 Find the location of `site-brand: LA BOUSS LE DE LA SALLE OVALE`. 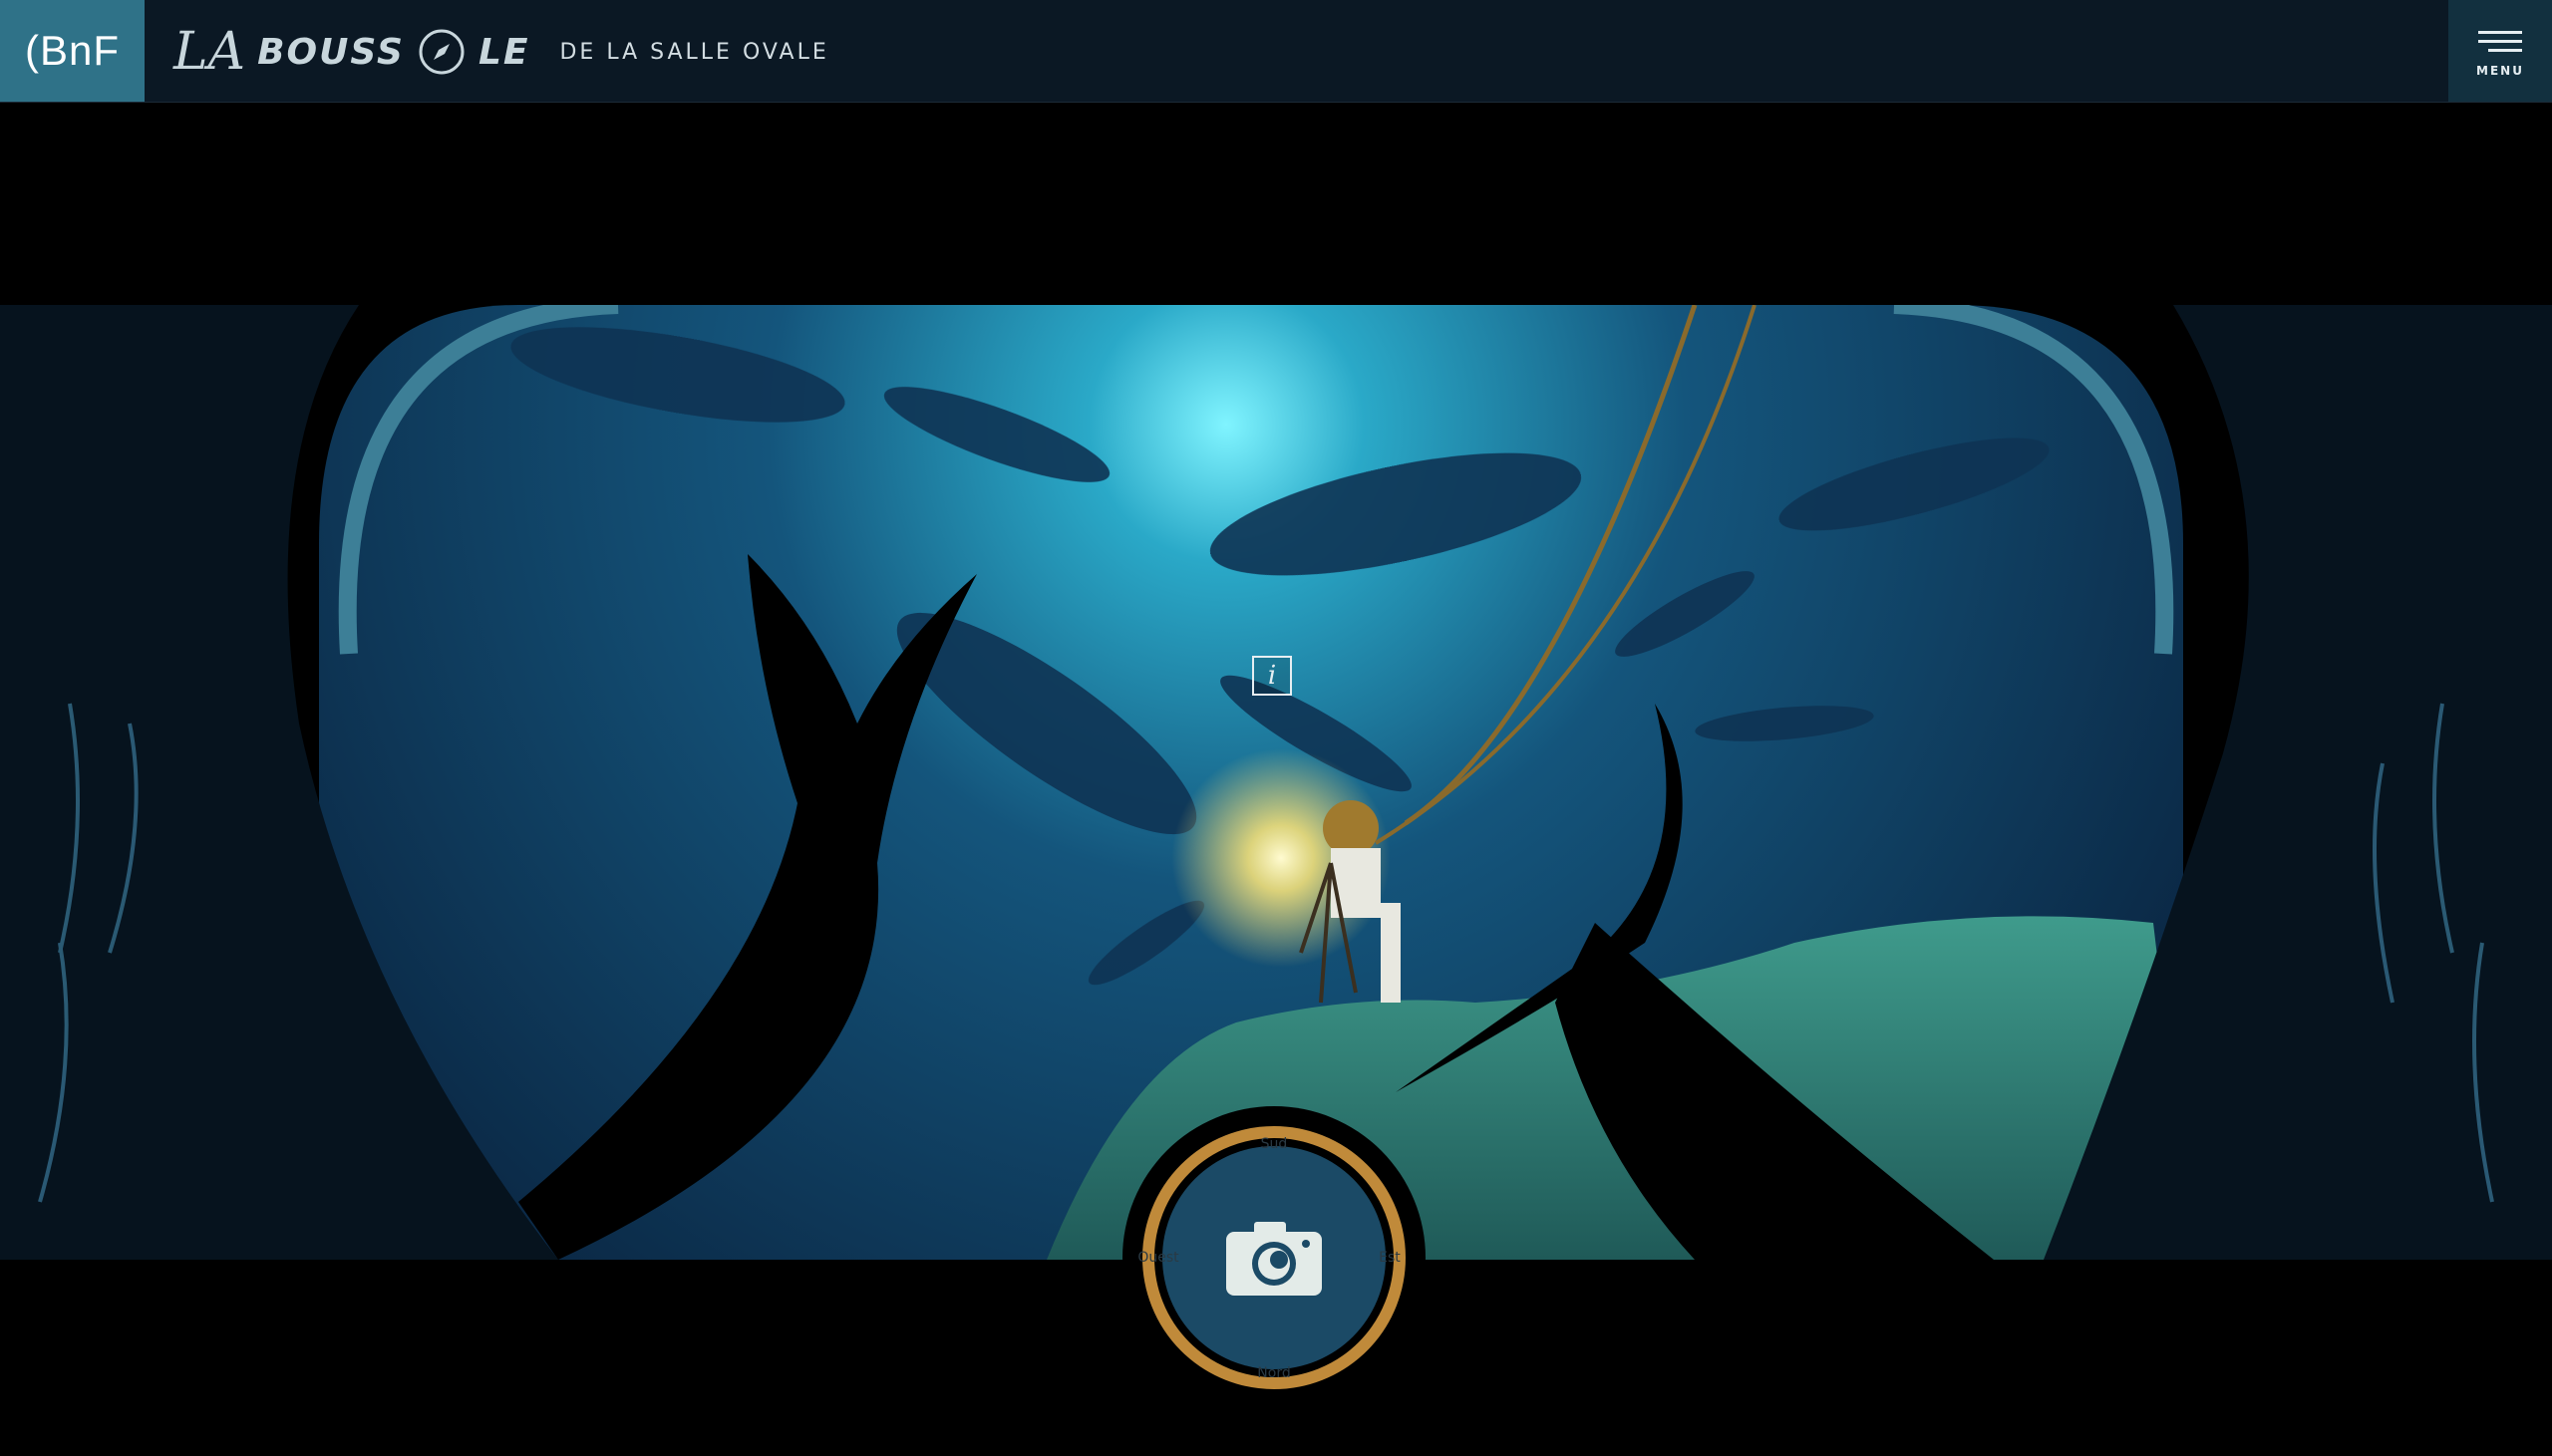

site-brand: LA BOUSS LE DE LA SALLE OVALE is located at coordinates (501, 52).